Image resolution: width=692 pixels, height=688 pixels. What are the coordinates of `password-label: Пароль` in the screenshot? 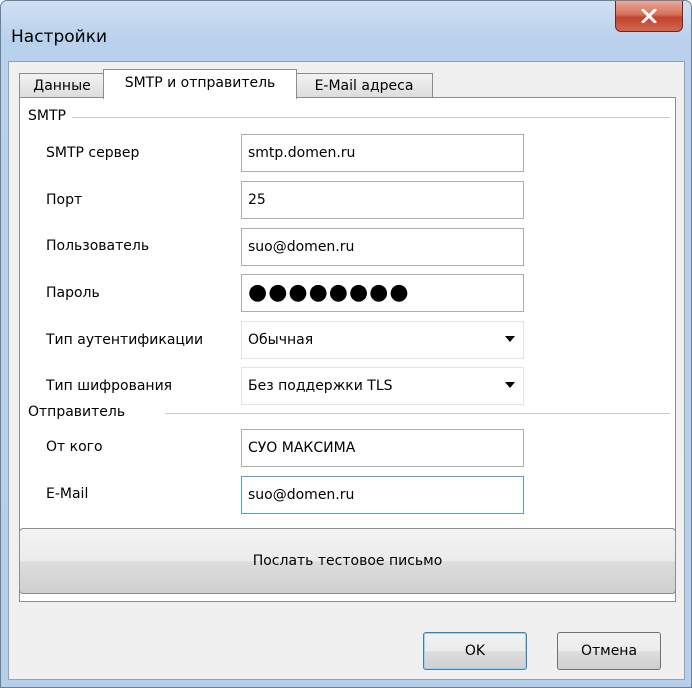 It's located at (73, 293).